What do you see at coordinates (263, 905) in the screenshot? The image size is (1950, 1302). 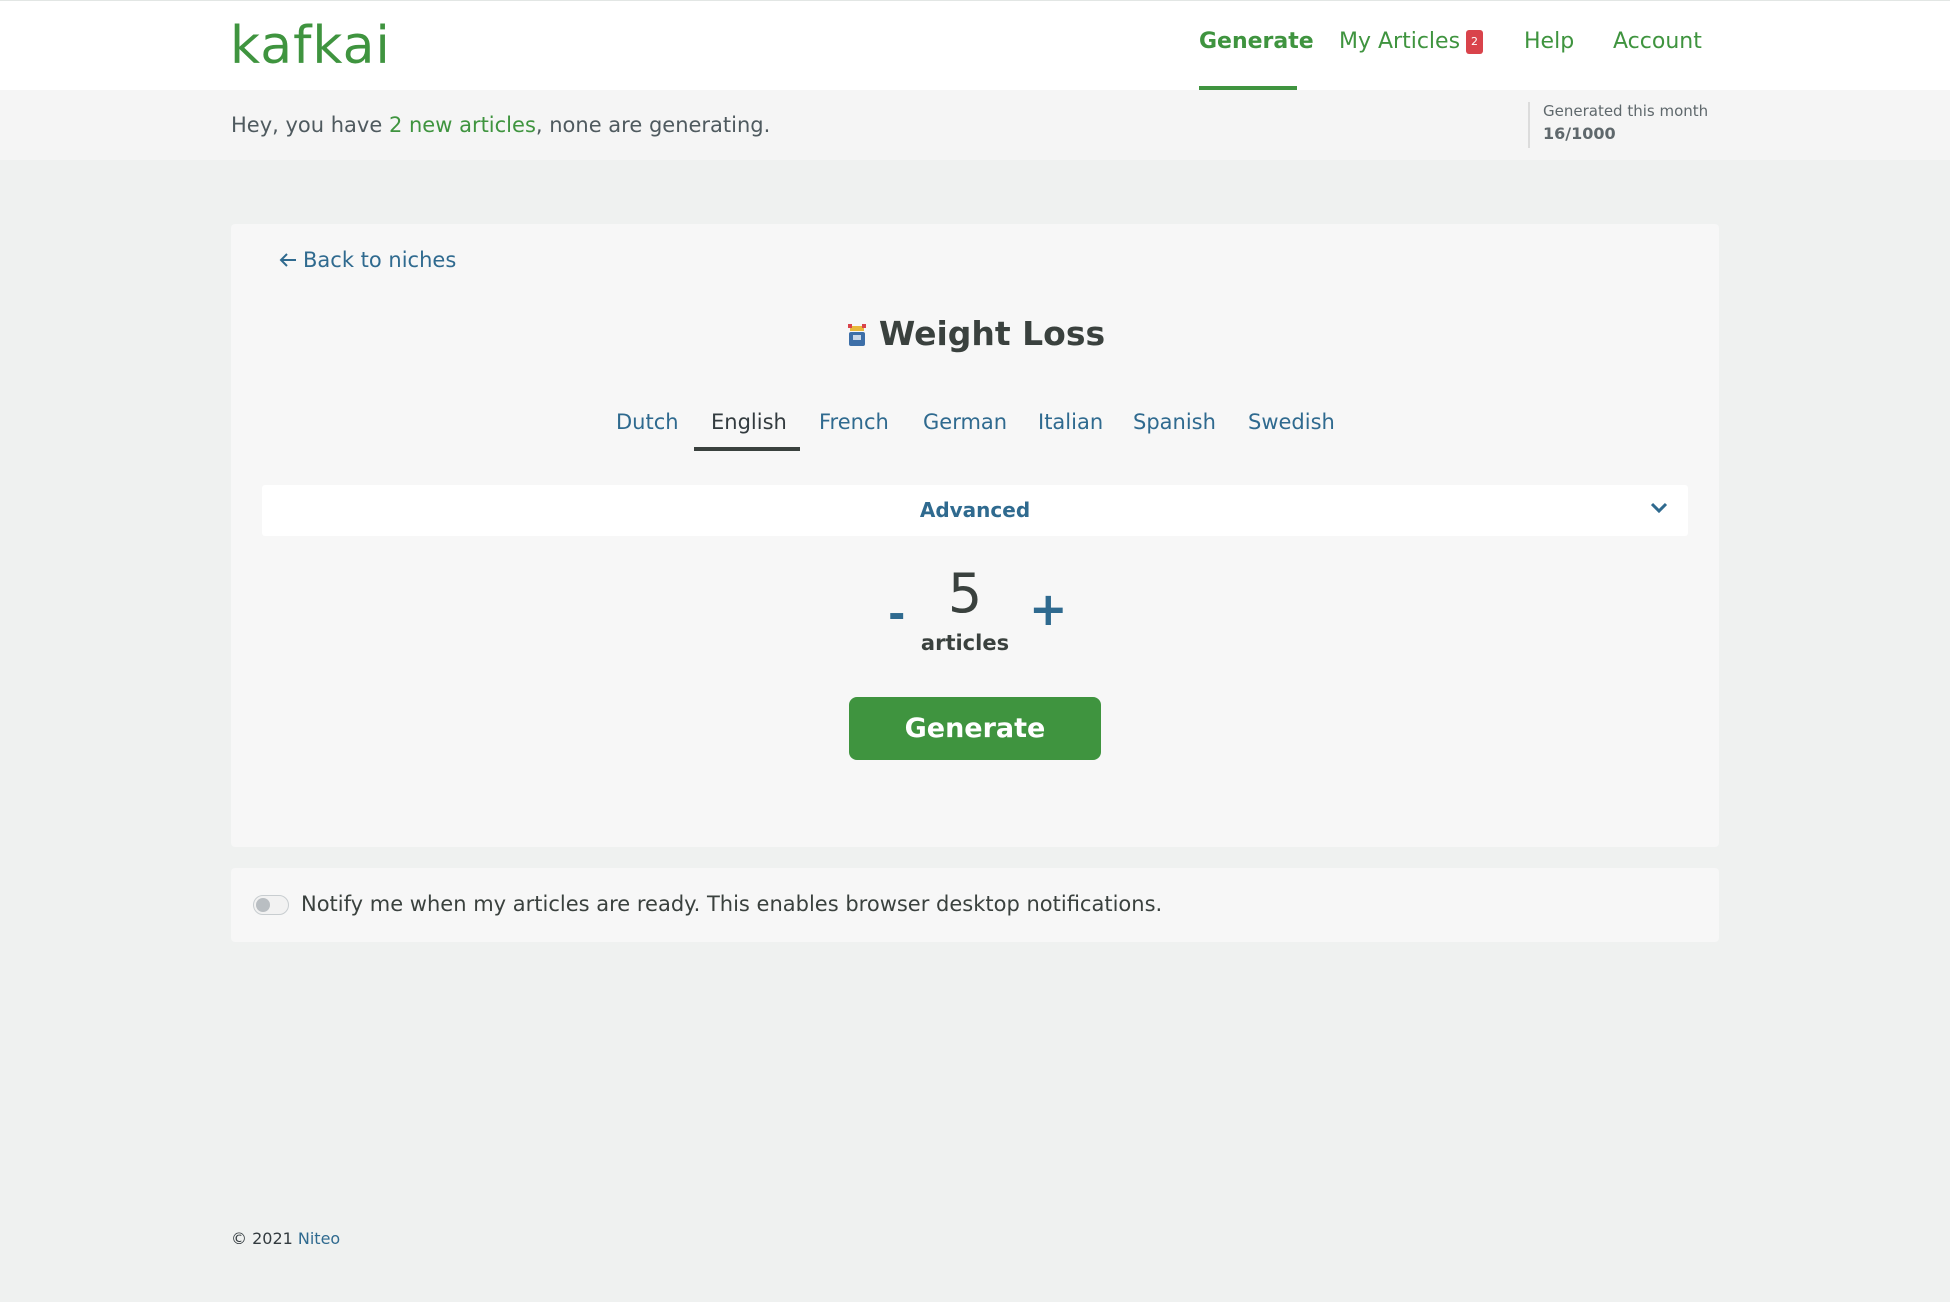 I see `notify-toggle-knob` at bounding box center [263, 905].